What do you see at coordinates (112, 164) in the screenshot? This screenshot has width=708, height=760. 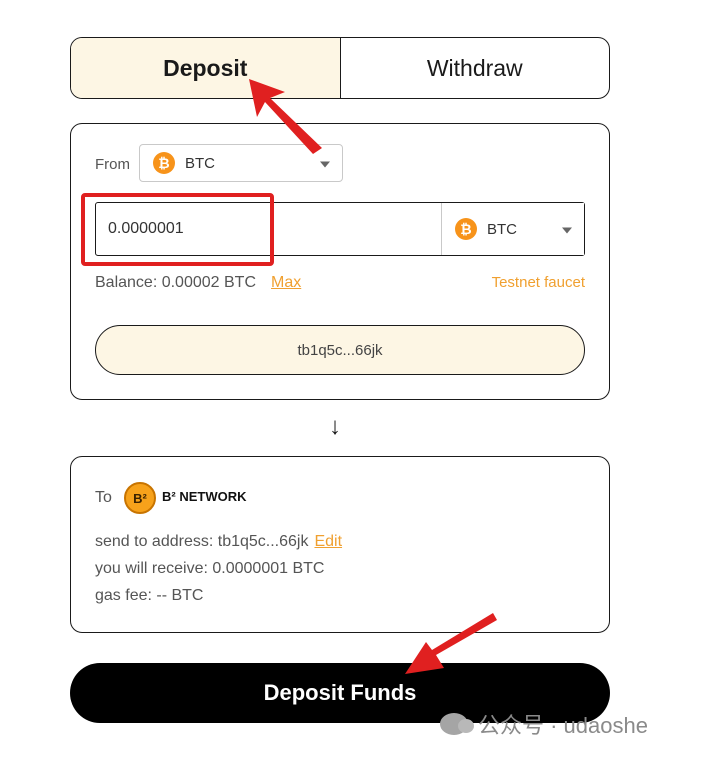 I see `from-label: From` at bounding box center [112, 164].